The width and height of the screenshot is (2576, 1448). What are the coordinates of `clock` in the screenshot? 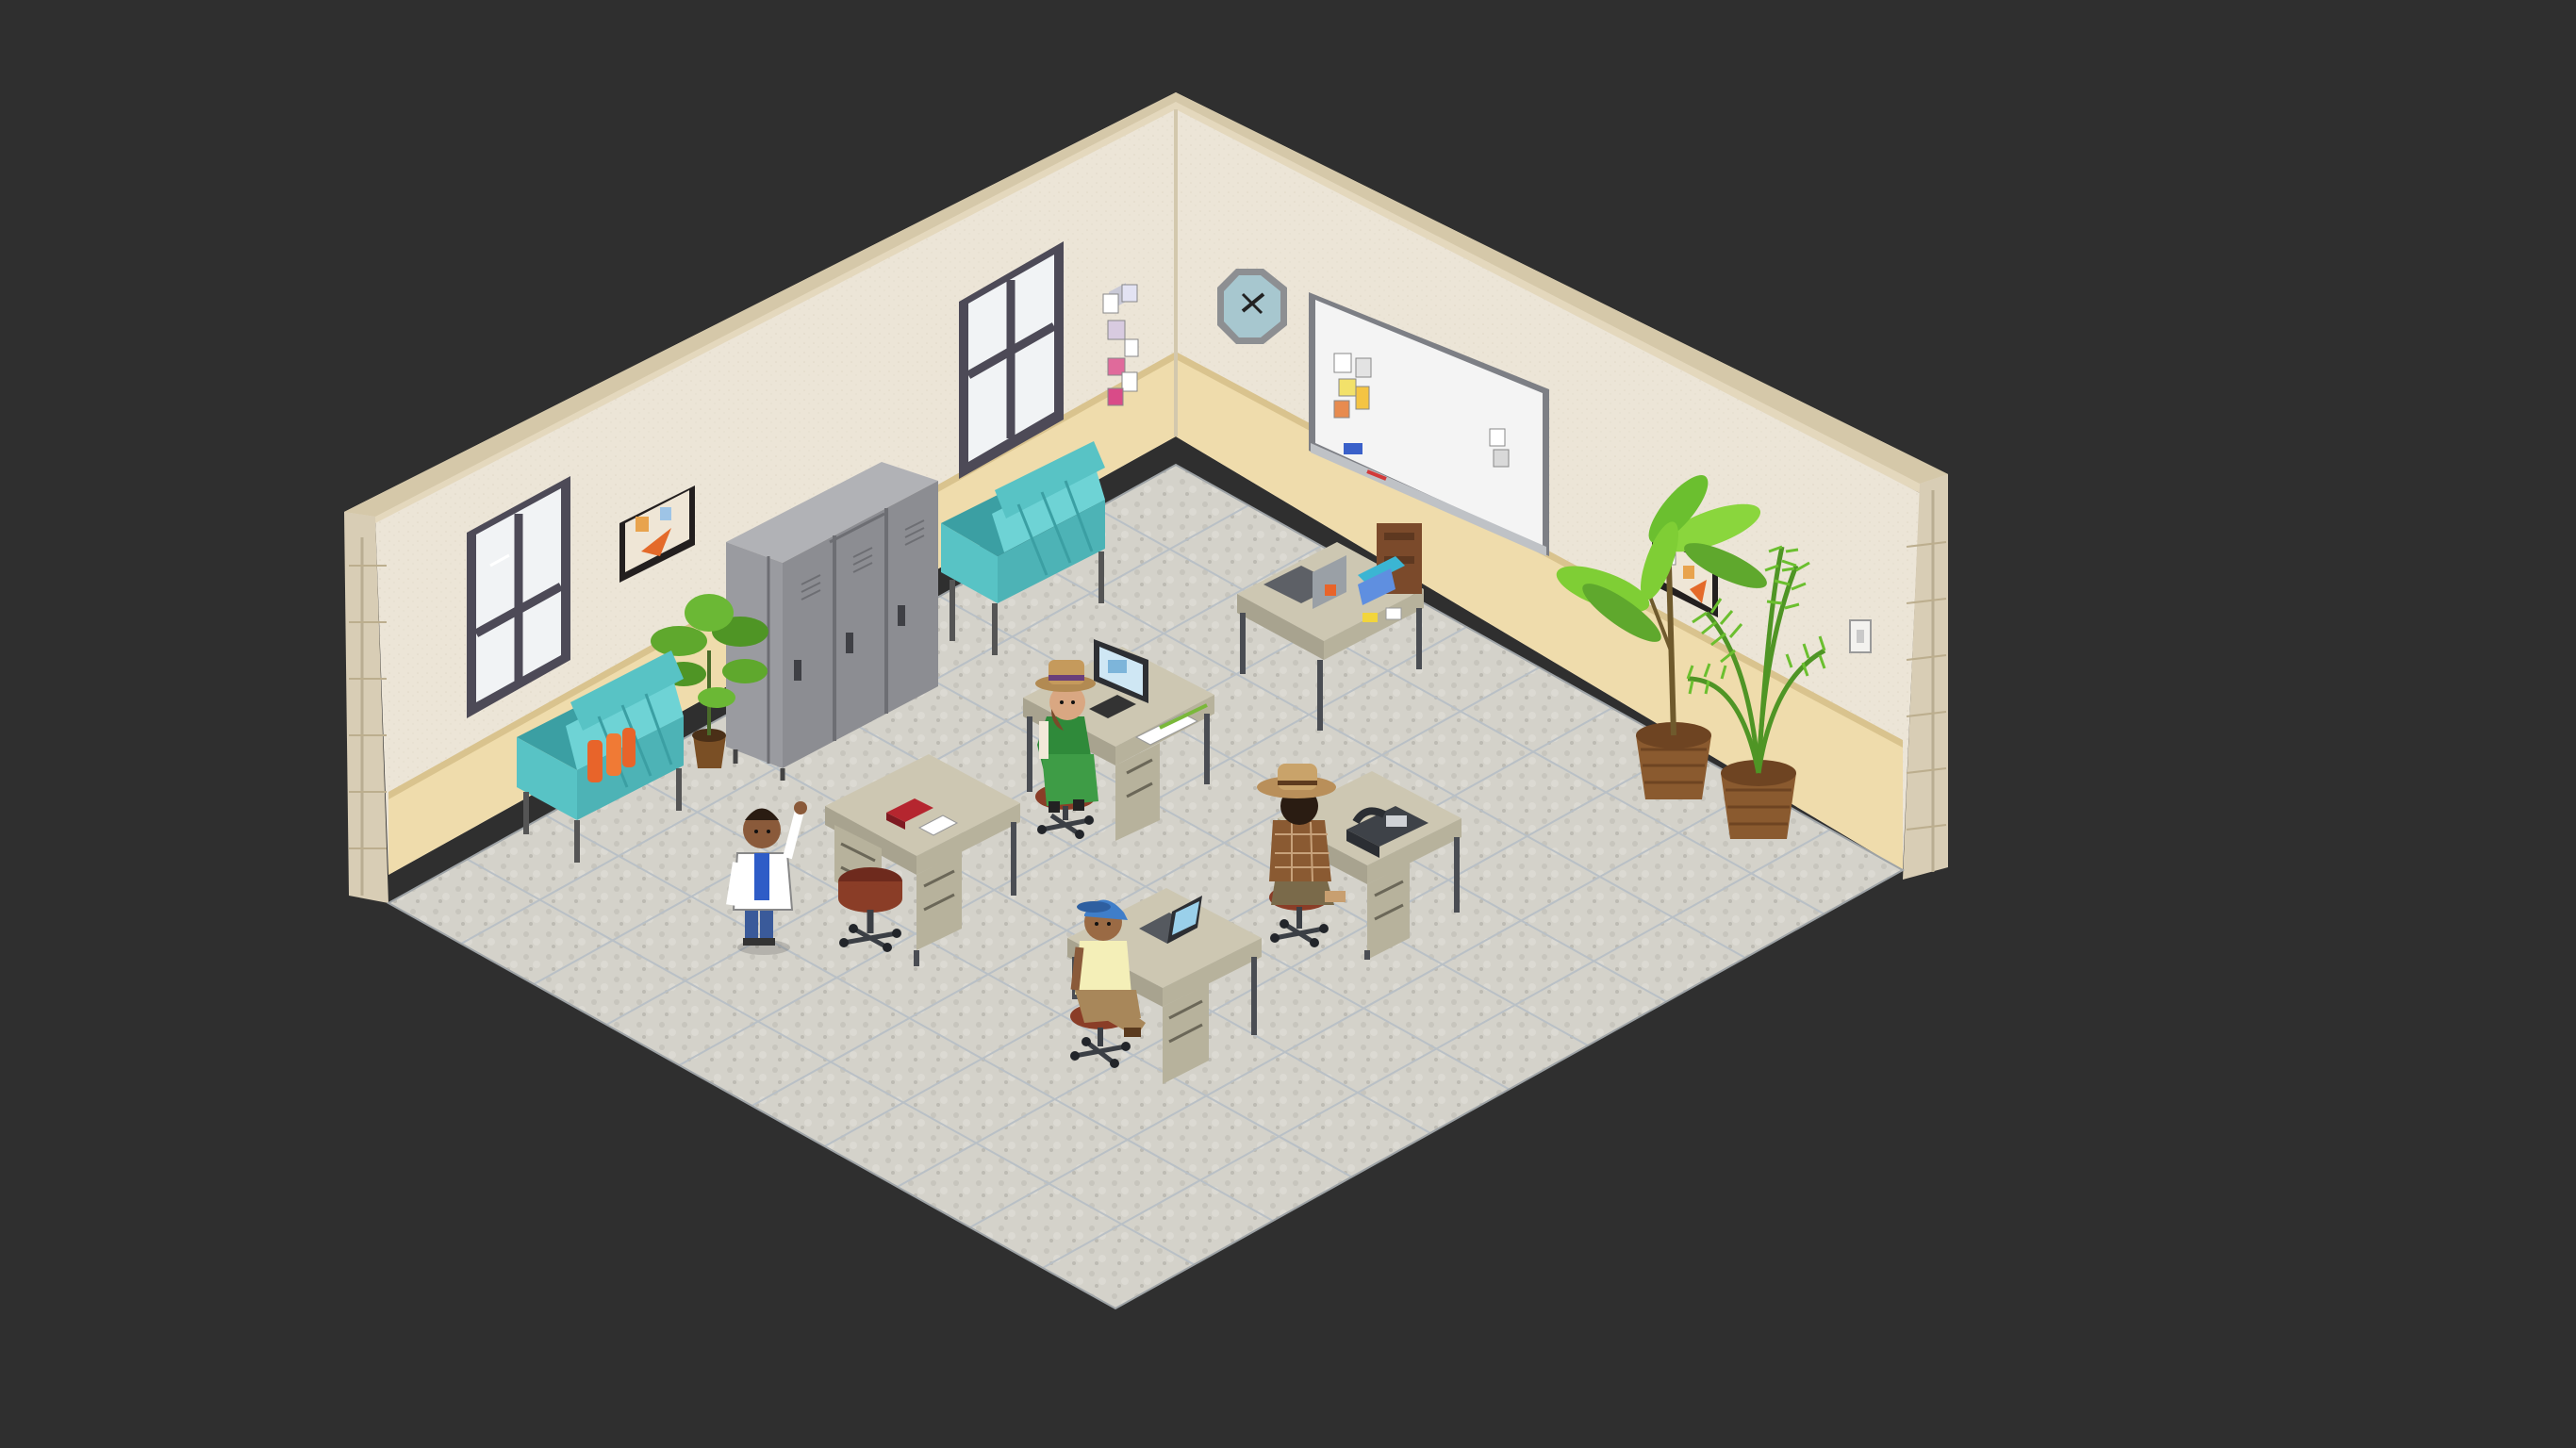 It's located at (1252, 306).